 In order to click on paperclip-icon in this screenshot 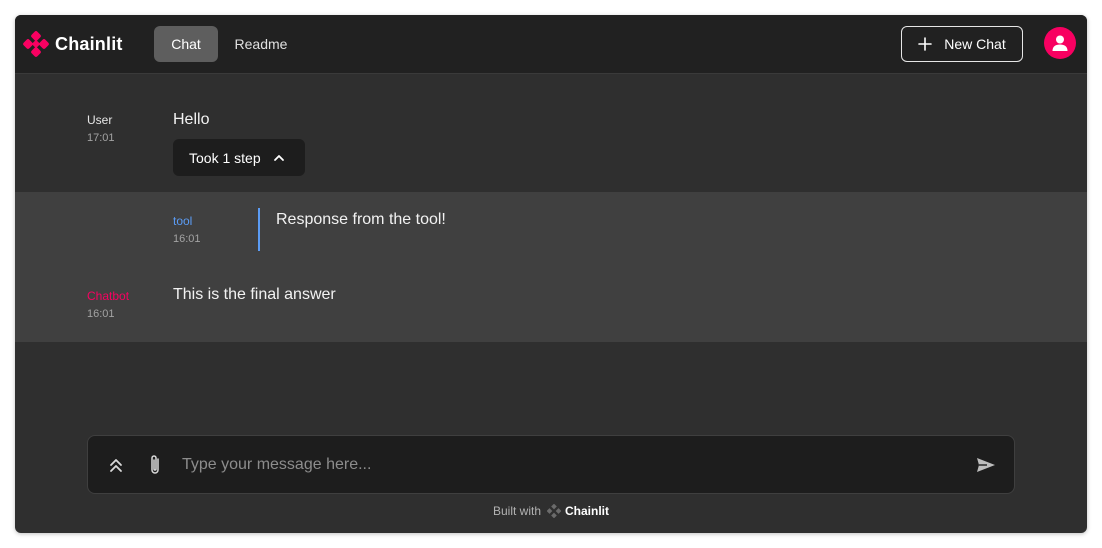, I will do `click(155, 465)`.